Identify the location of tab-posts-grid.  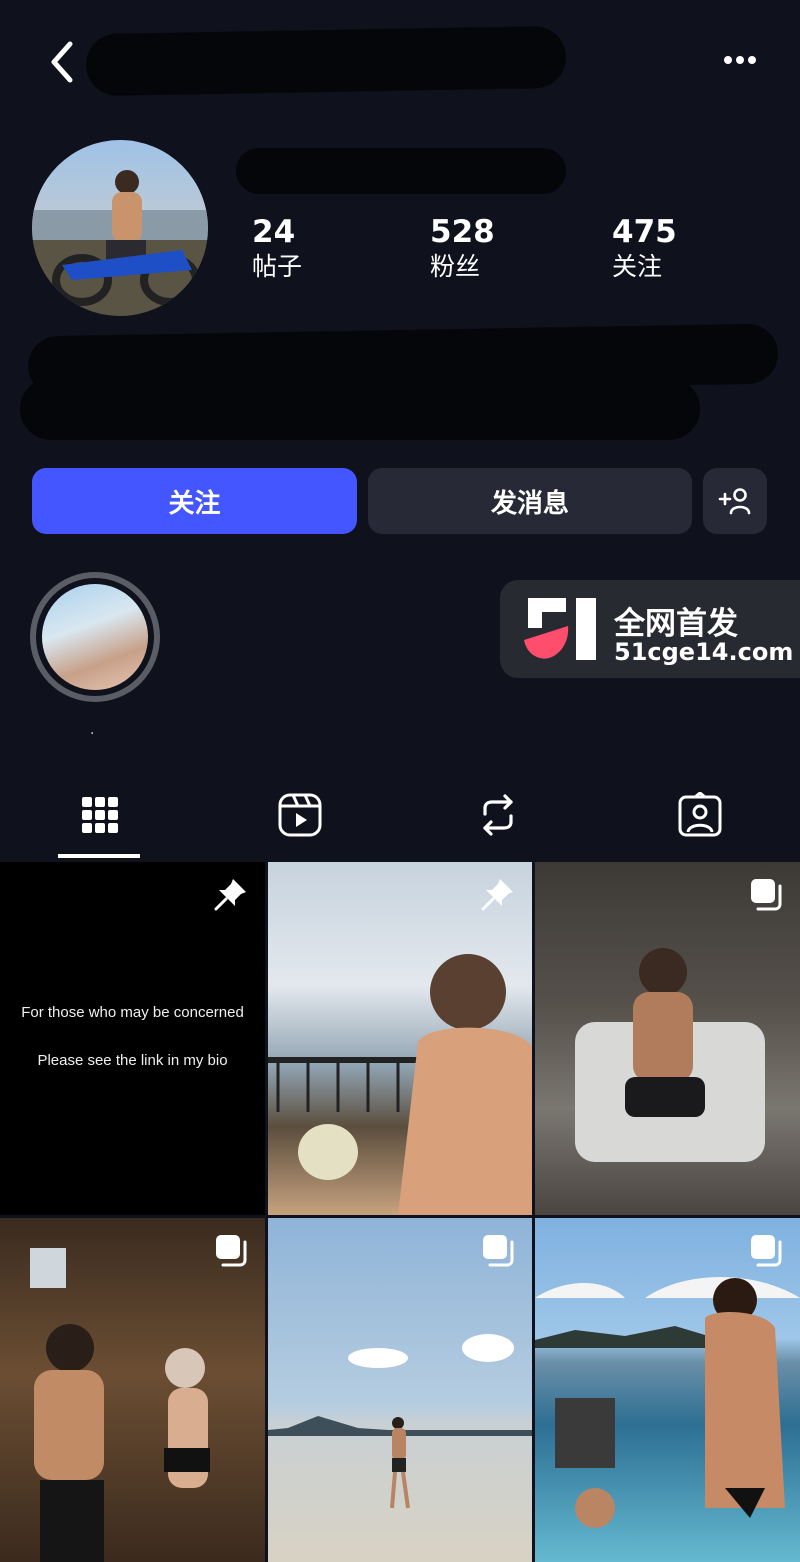
(100, 815).